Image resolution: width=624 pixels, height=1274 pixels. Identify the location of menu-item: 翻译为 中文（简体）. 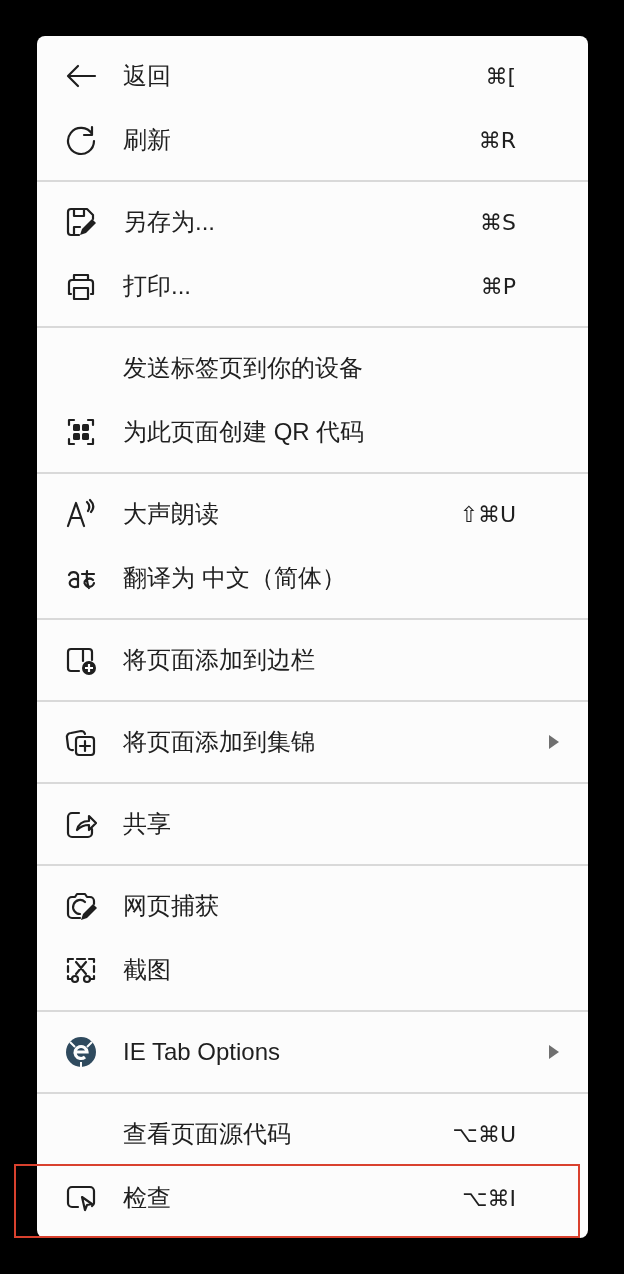
(312, 578).